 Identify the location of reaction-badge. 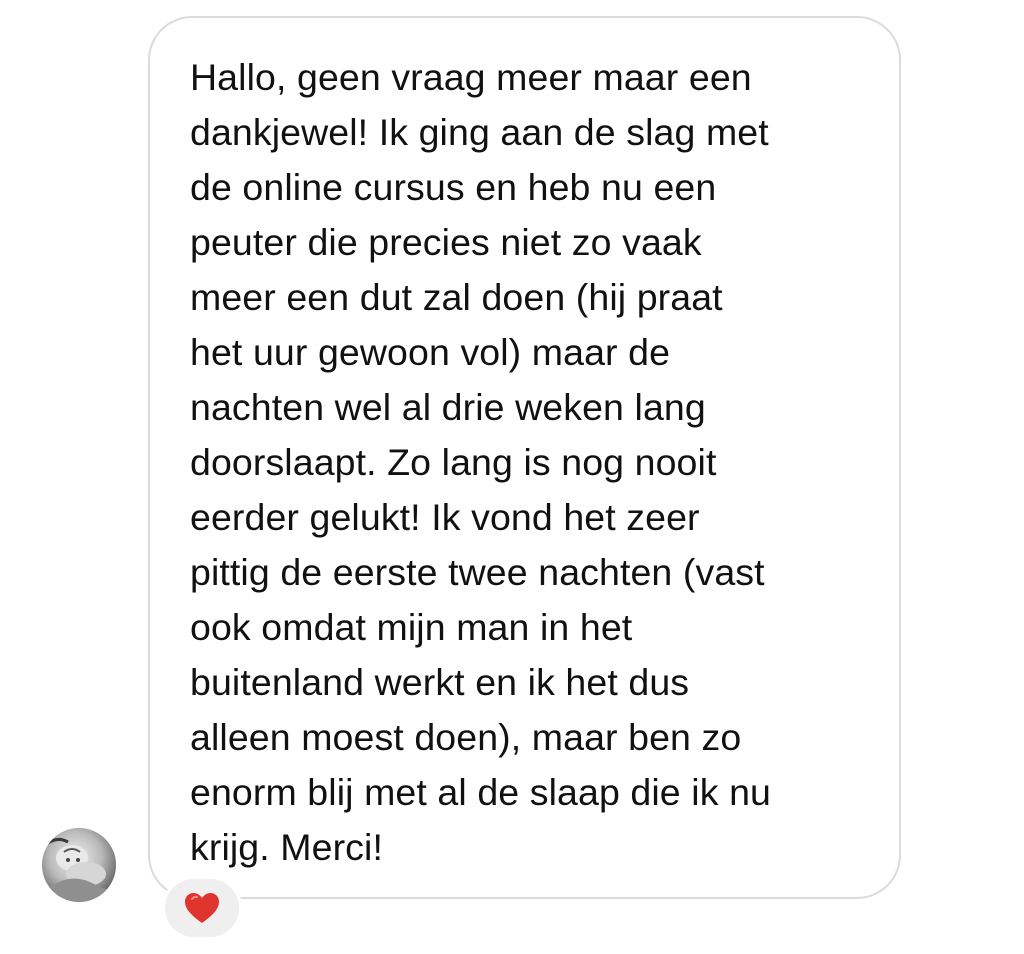
(202, 908).